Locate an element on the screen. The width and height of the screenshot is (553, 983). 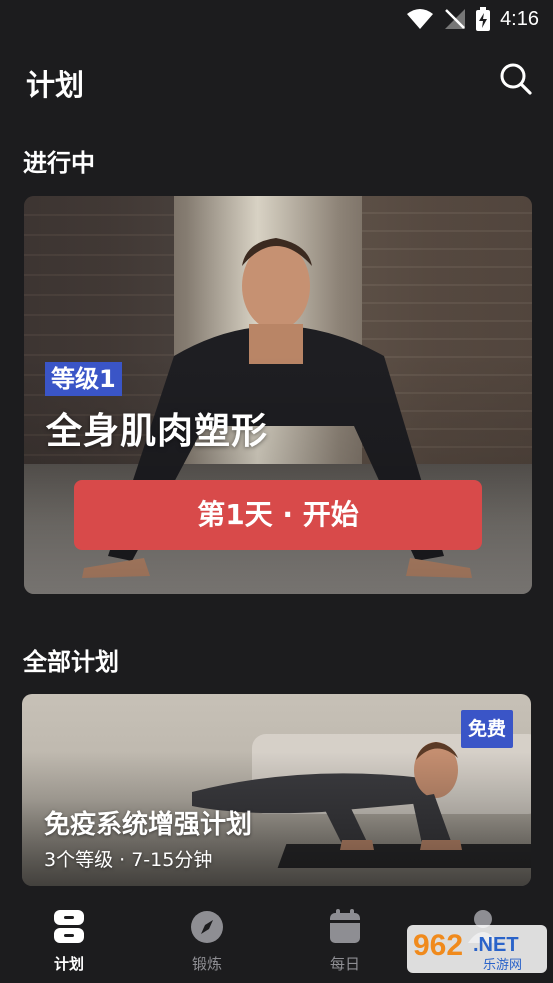
nav-item-workout: 锻炼 is located at coordinates (207, 941).